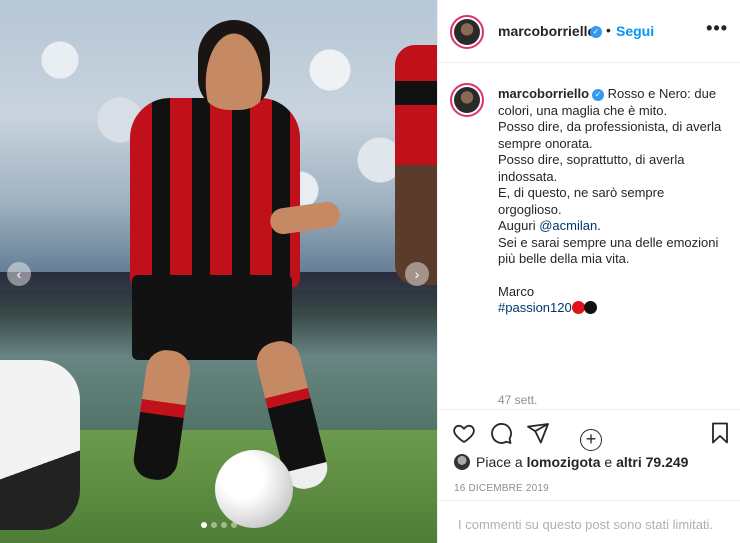 This screenshot has height=543, width=740. What do you see at coordinates (543, 93) in the screenshot?
I see `caption-username: marcoborriello` at bounding box center [543, 93].